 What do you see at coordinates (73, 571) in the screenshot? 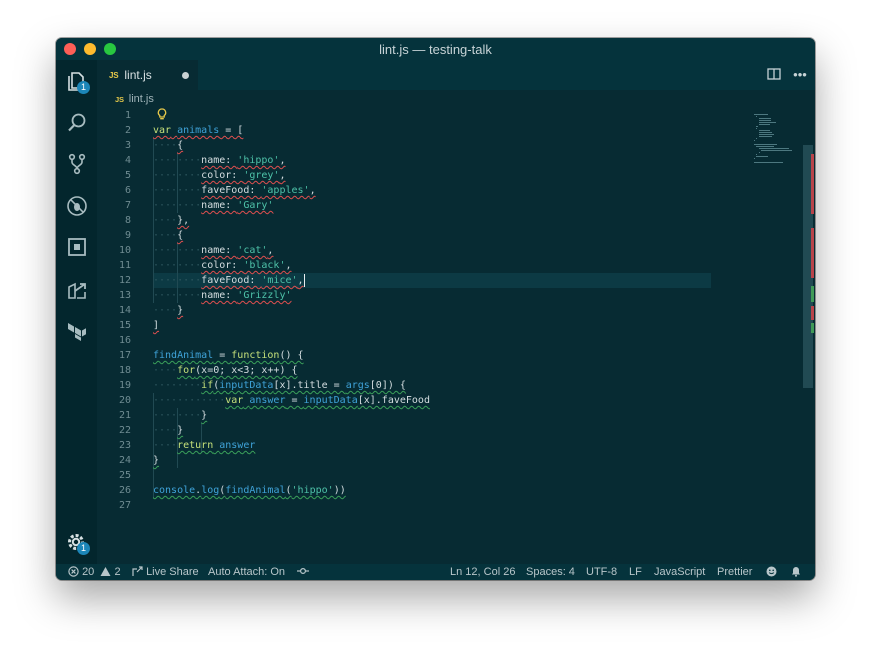
I see `error-icon` at bounding box center [73, 571].